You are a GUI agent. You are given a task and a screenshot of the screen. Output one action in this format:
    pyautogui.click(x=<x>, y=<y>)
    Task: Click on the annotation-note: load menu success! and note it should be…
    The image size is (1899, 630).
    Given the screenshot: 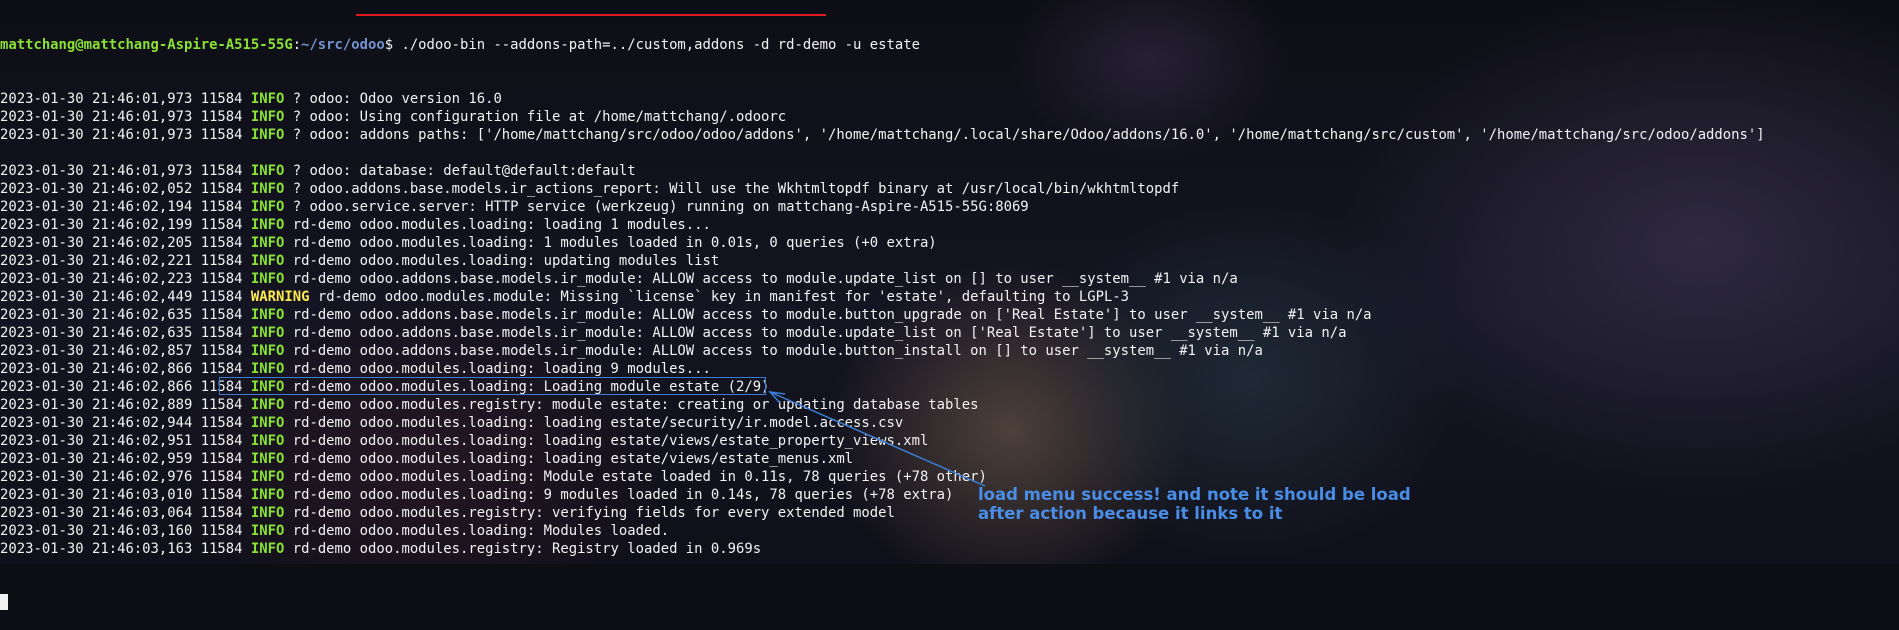 What is the action you would take?
    pyautogui.click(x=1198, y=504)
    